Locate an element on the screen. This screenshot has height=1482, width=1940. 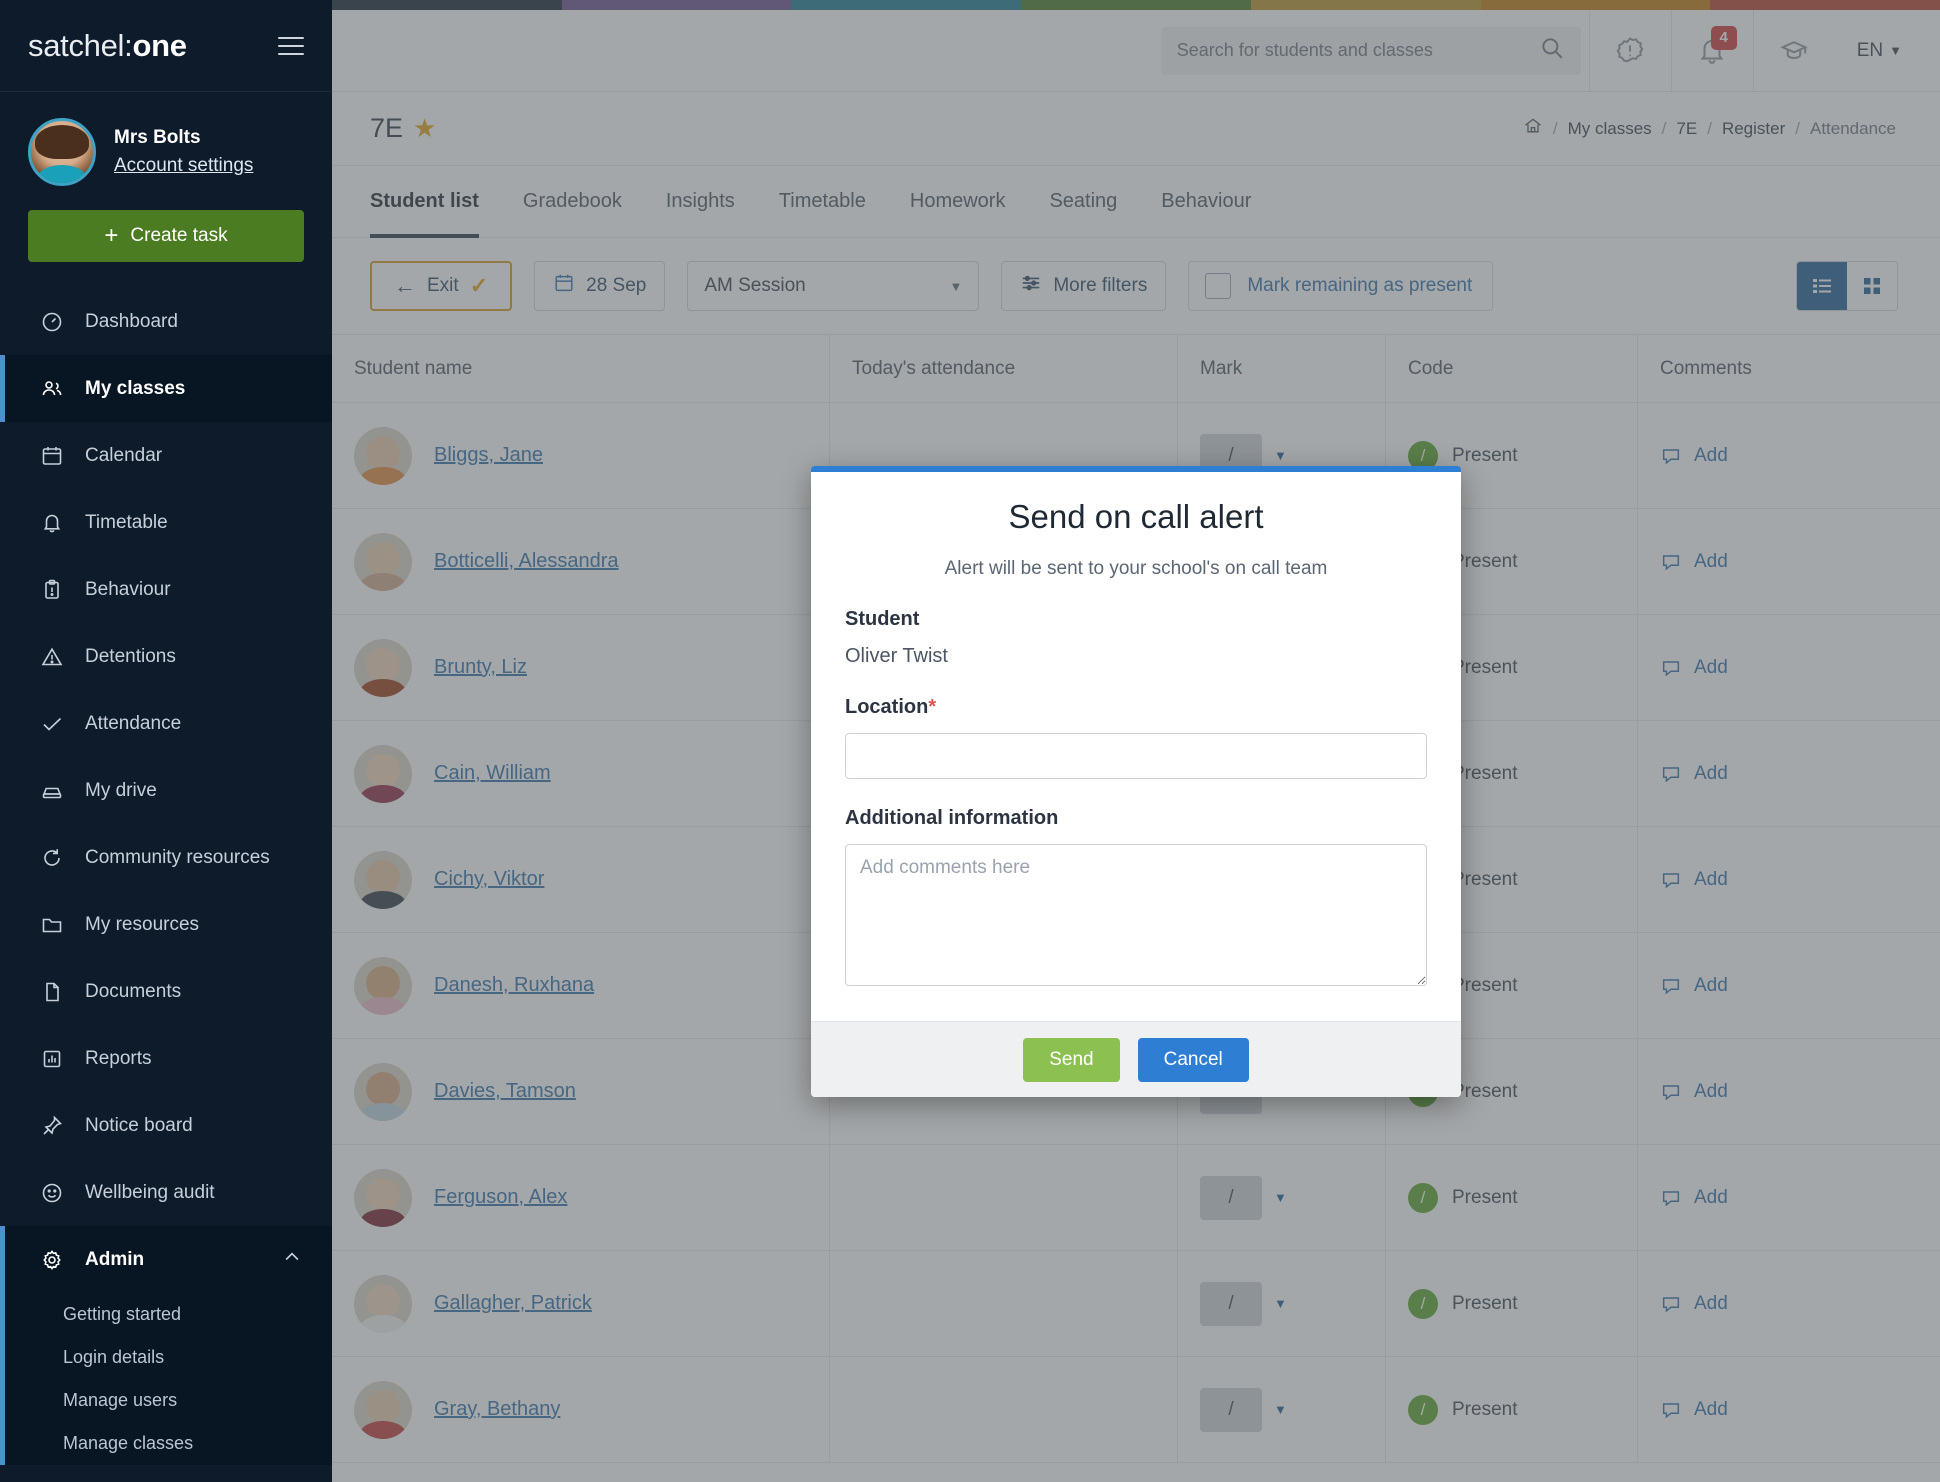
sidebar-item-label: My drive is located at coordinates (121, 790).